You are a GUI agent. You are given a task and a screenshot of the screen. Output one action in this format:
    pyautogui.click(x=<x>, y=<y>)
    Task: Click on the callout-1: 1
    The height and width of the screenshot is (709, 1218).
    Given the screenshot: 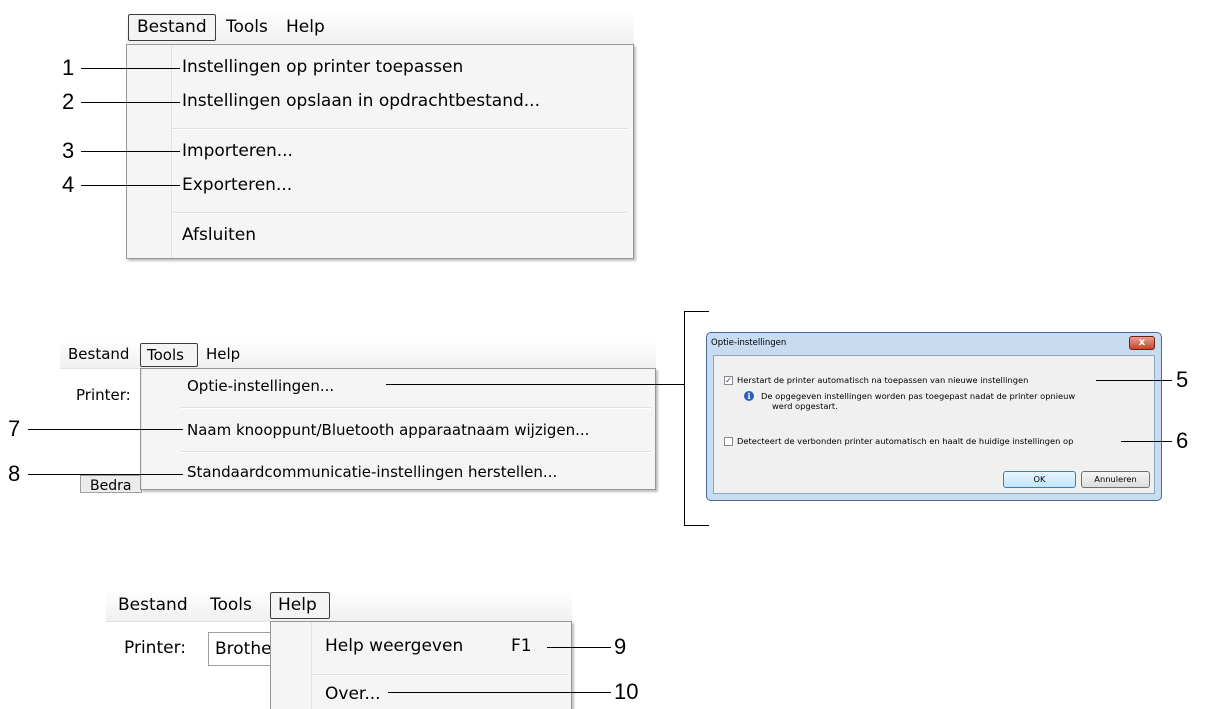 What is the action you would take?
    pyautogui.click(x=68, y=67)
    